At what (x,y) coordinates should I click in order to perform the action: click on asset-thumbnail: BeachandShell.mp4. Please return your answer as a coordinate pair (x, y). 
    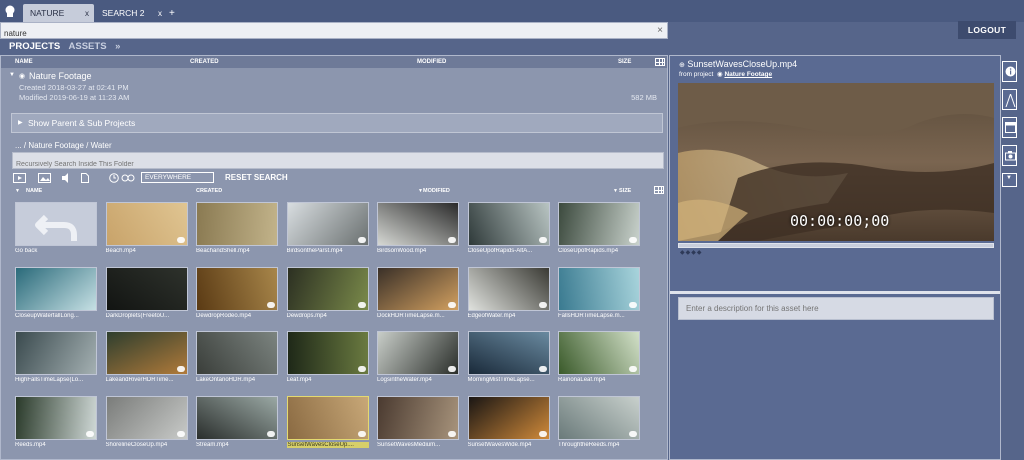
    Looking at the image, I should click on (237, 228).